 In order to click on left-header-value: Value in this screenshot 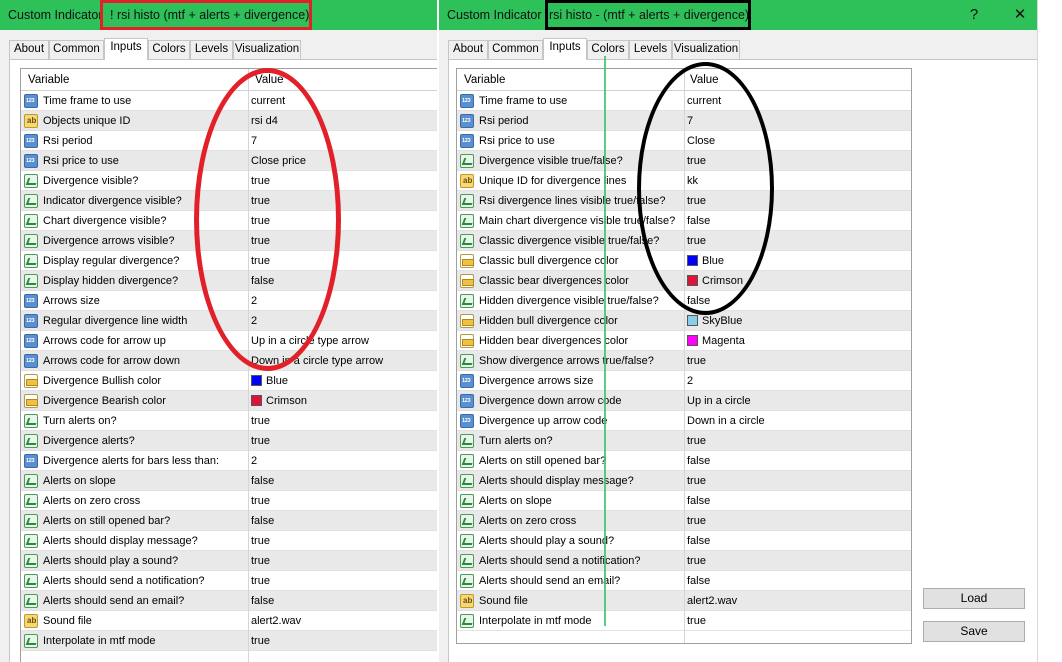, I will do `click(269, 80)`.